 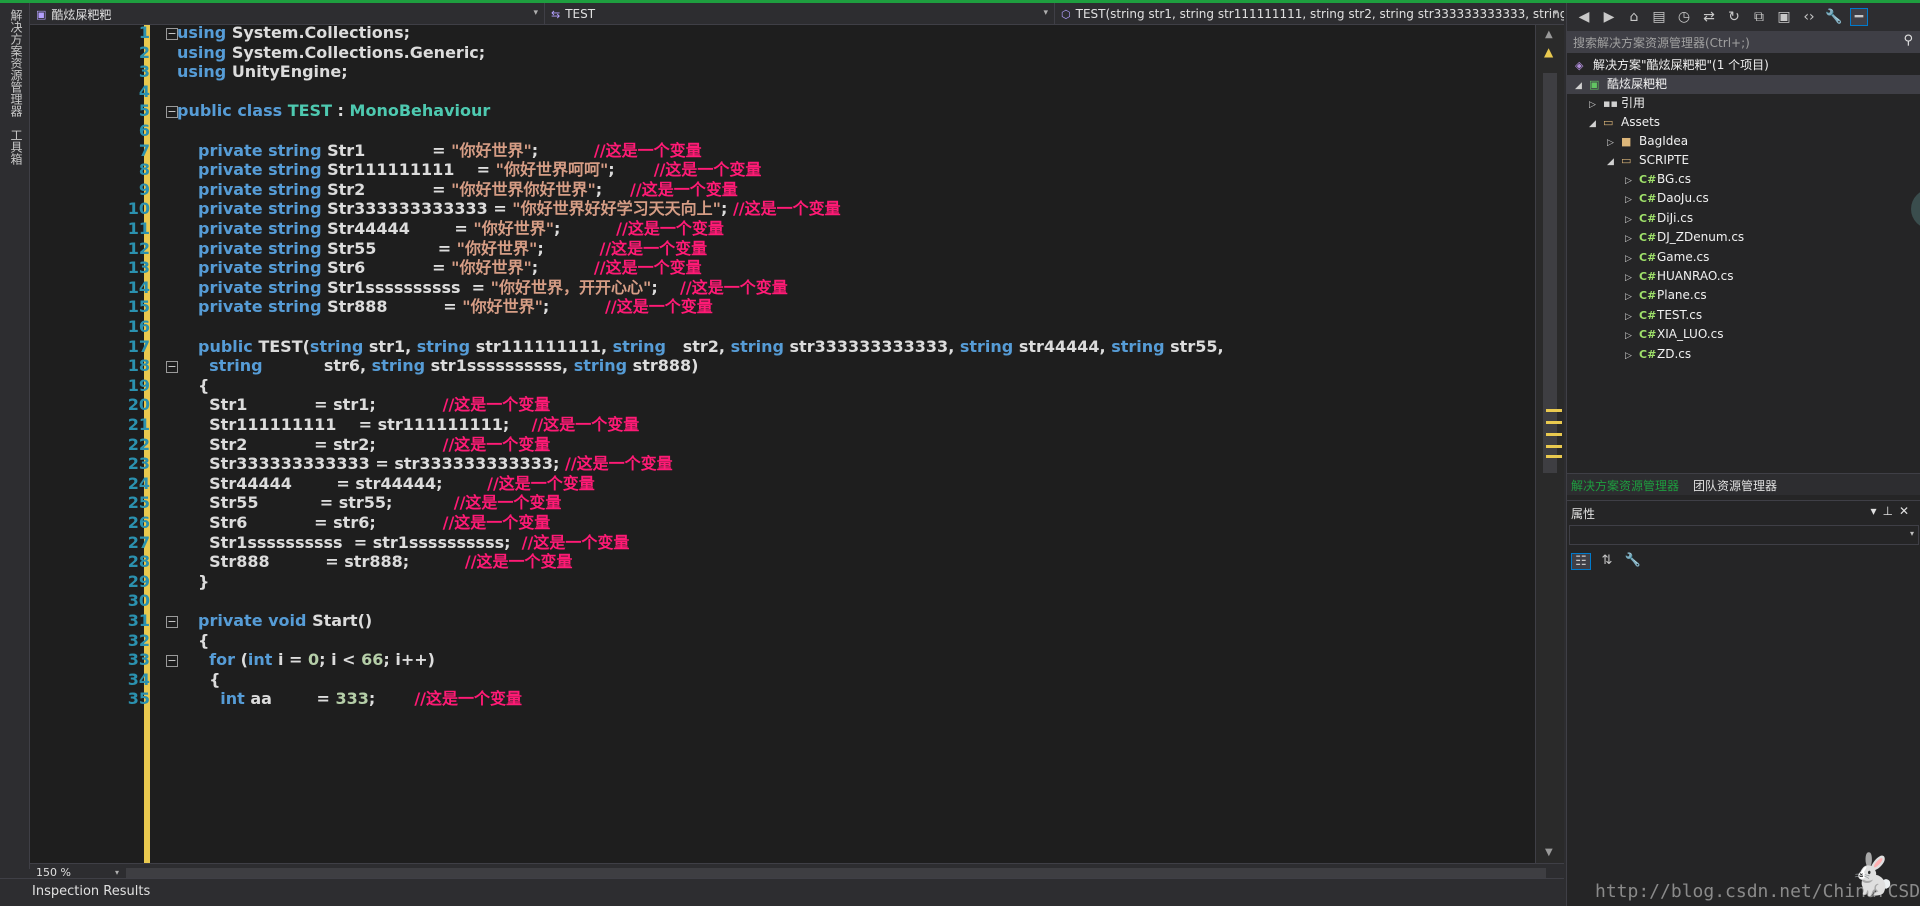 What do you see at coordinates (1550, 273) in the screenshot?
I see `scrollbar-thumb` at bounding box center [1550, 273].